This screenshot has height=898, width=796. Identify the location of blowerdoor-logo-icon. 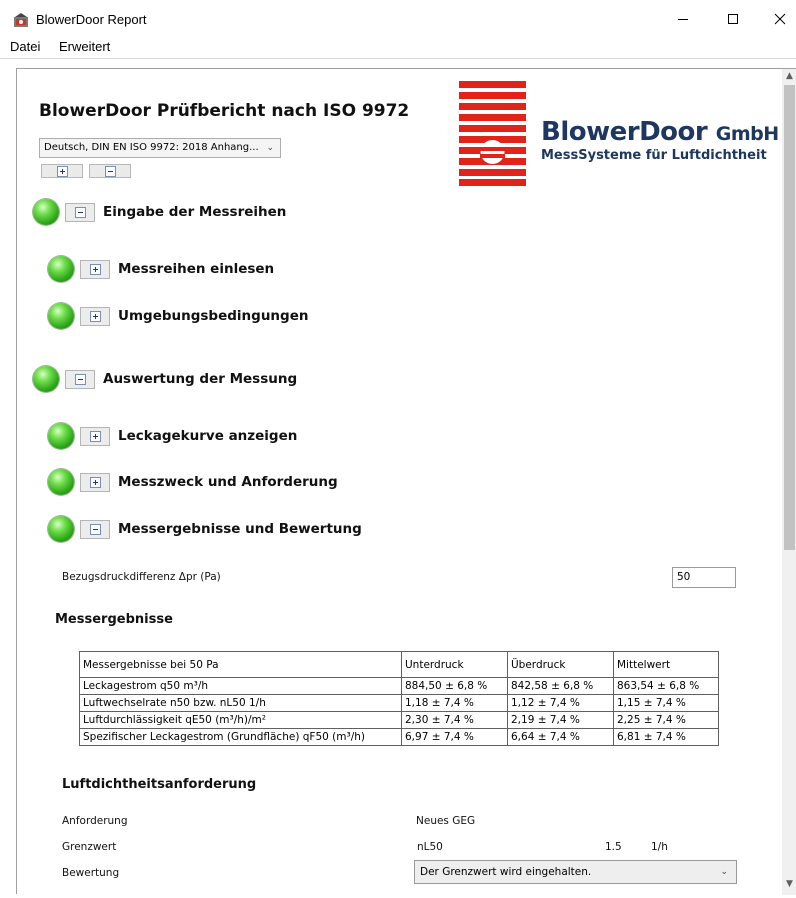
(492, 133).